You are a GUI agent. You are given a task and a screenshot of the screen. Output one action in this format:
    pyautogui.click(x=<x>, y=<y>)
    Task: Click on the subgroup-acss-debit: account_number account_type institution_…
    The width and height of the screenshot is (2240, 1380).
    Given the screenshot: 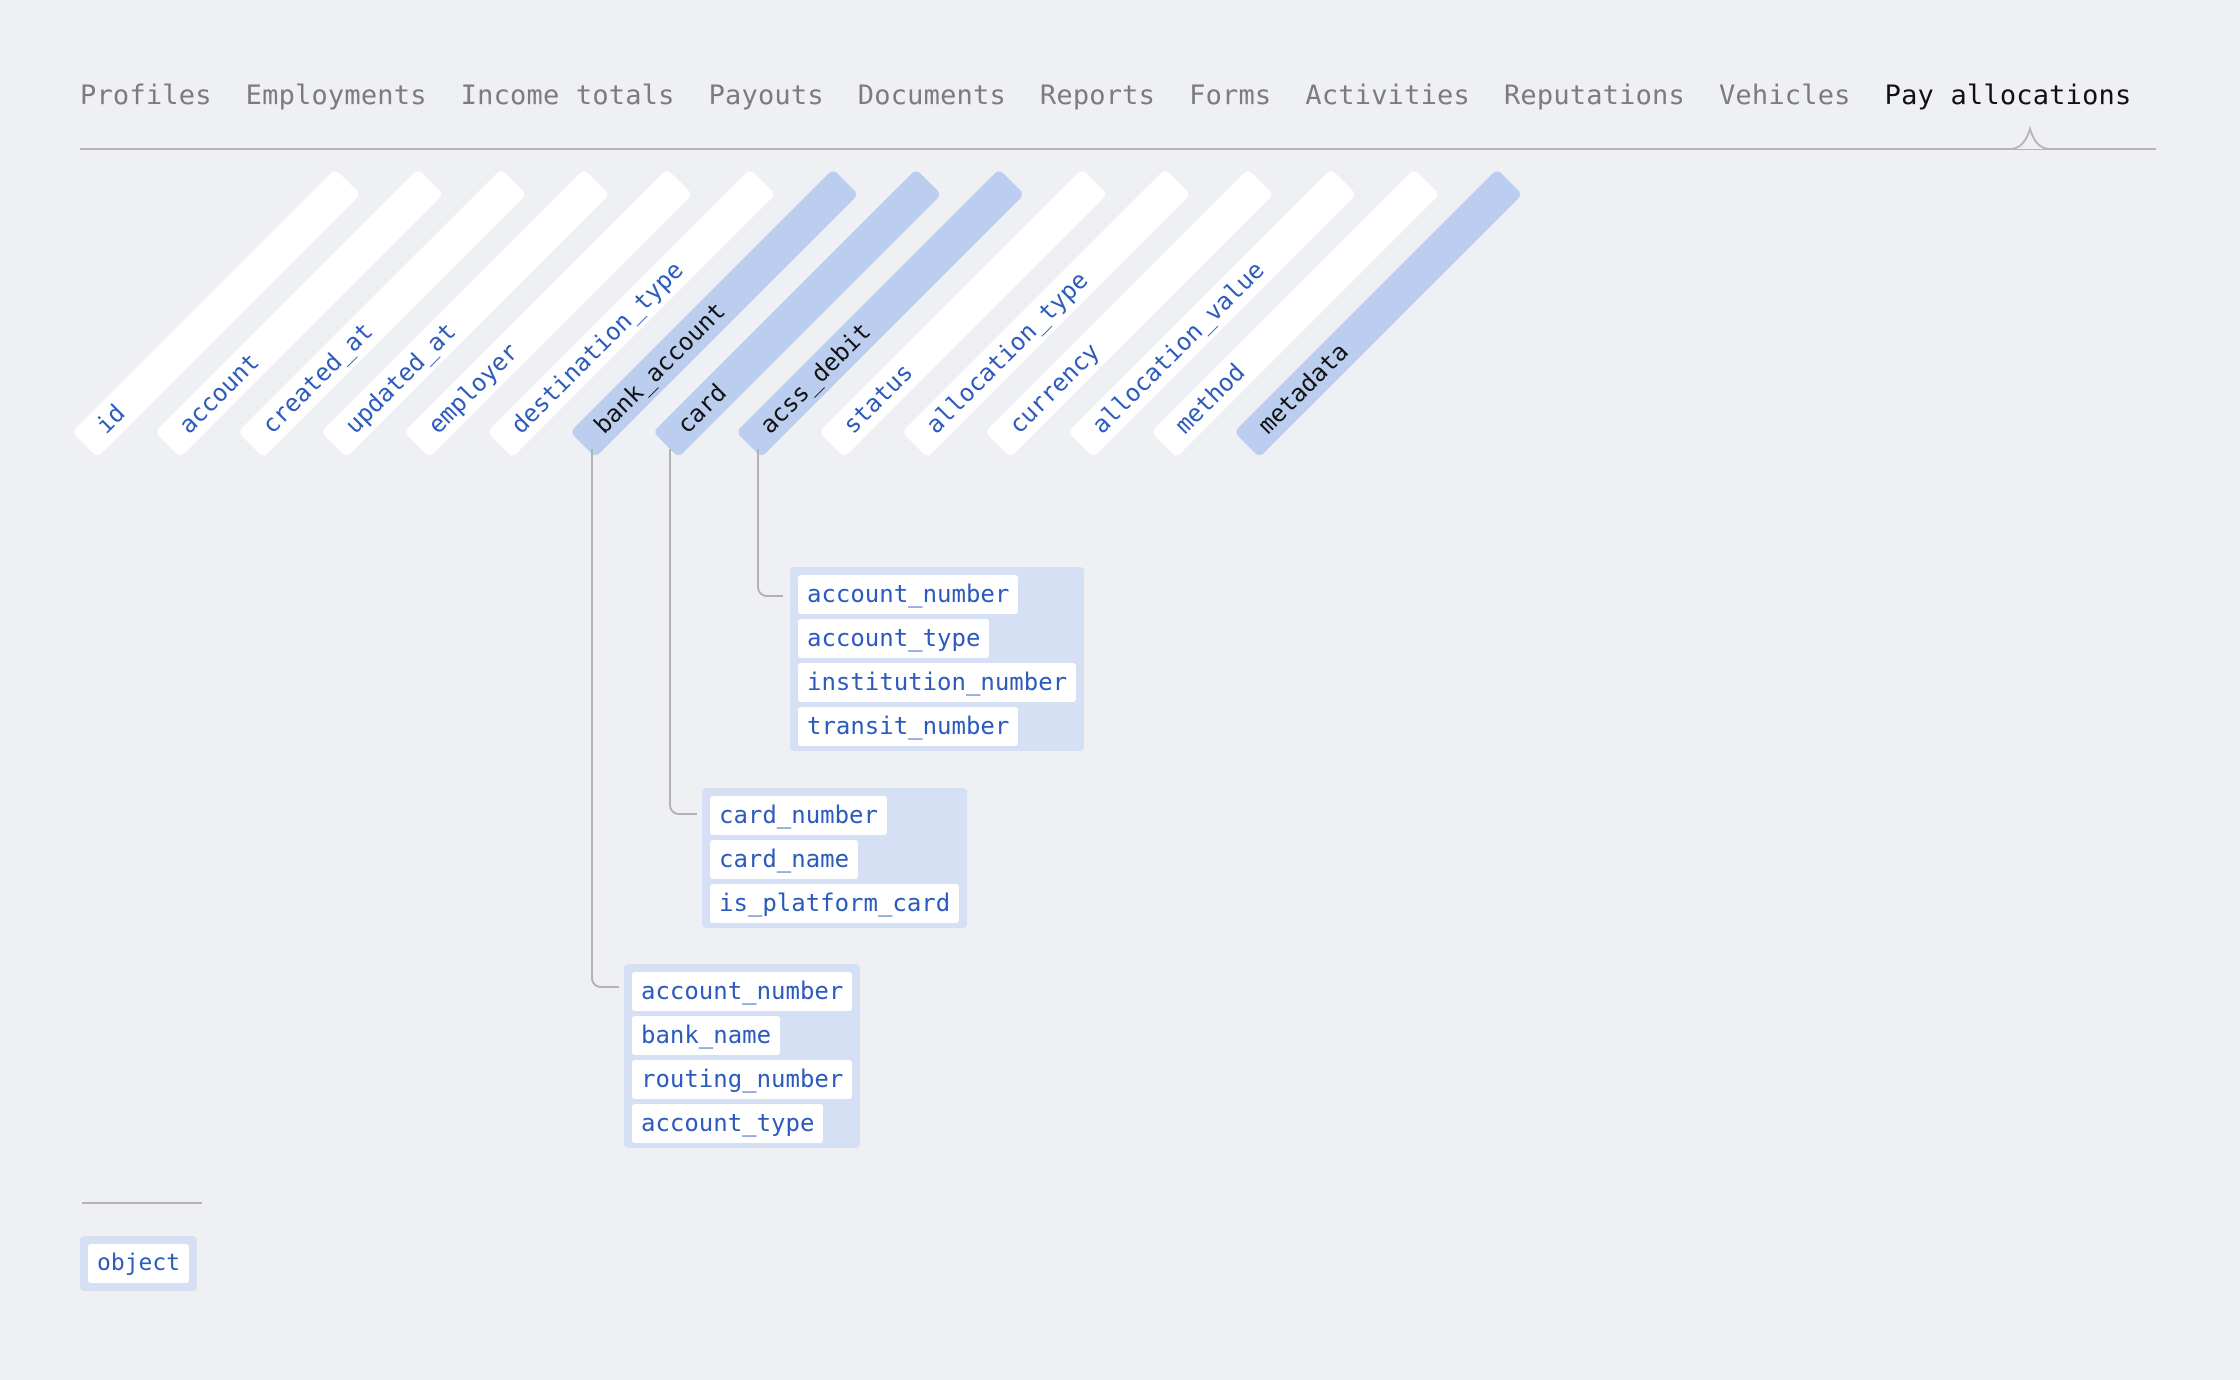 What is the action you would take?
    pyautogui.click(x=937, y=659)
    